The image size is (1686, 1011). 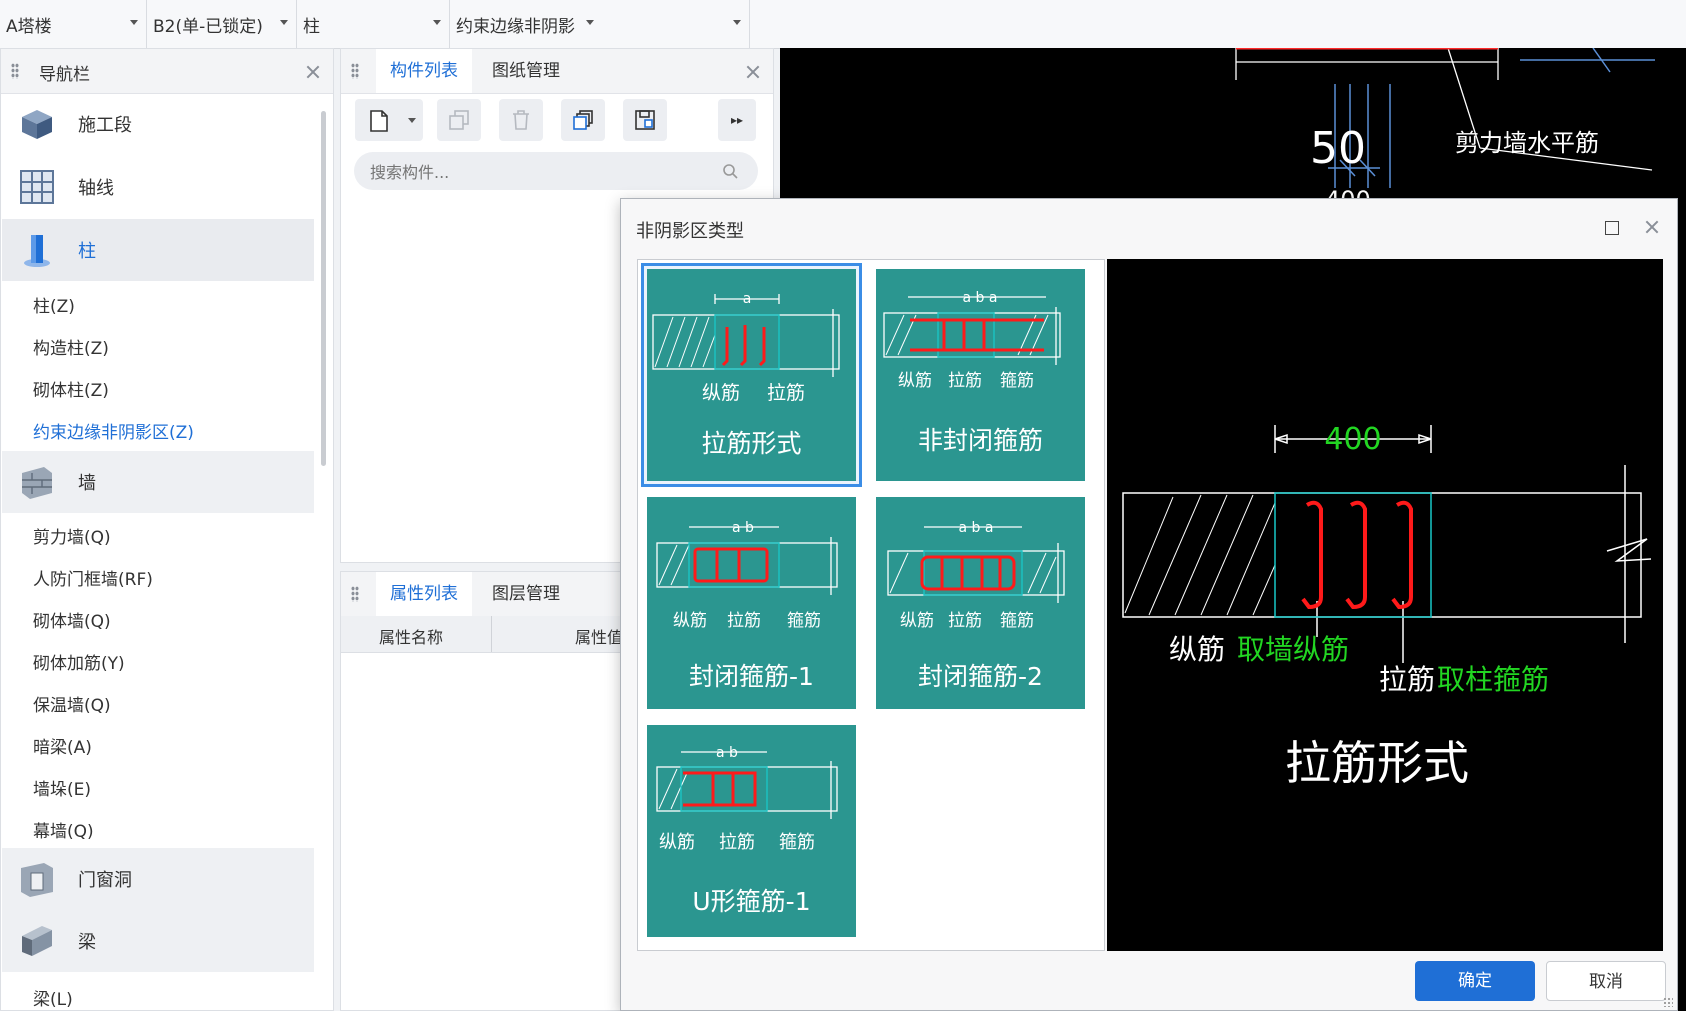 I want to click on save-template-button, so click(x=645, y=120).